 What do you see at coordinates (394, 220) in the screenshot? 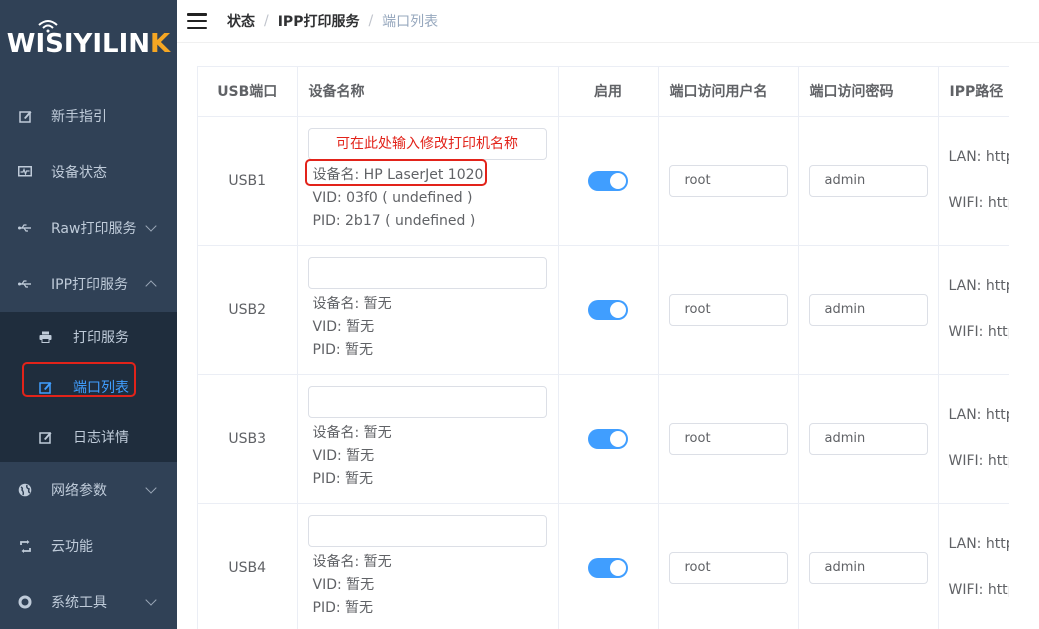
I see `pid-text: PID: 2b17 ( undefined )` at bounding box center [394, 220].